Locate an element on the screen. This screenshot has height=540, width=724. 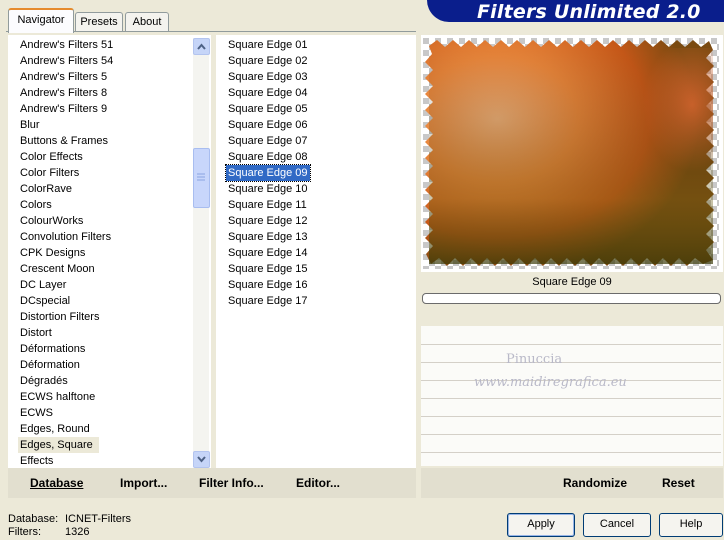
progress-bar is located at coordinates (571, 298).